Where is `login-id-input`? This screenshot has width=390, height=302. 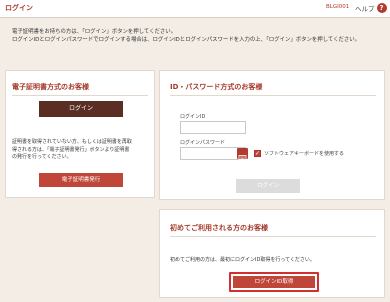
login-id-input is located at coordinates (213, 127).